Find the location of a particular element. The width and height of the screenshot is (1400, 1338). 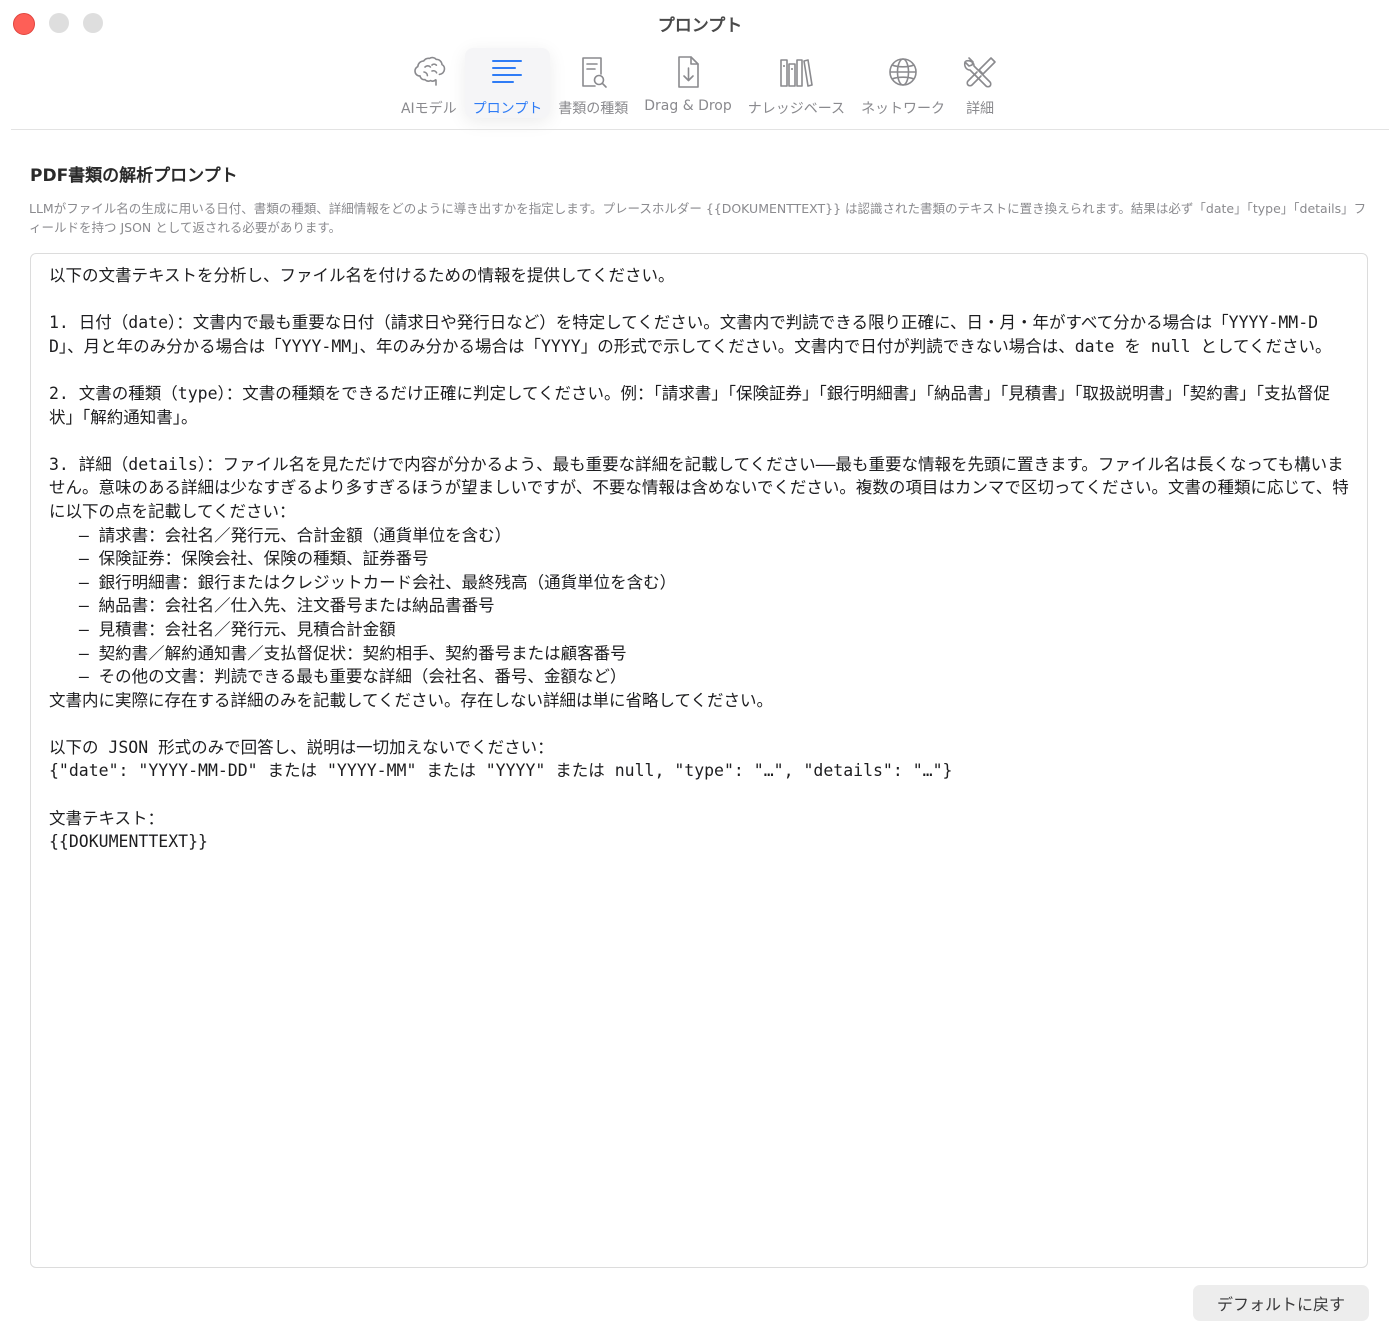

window-title: プロンプト is located at coordinates (700, 26).